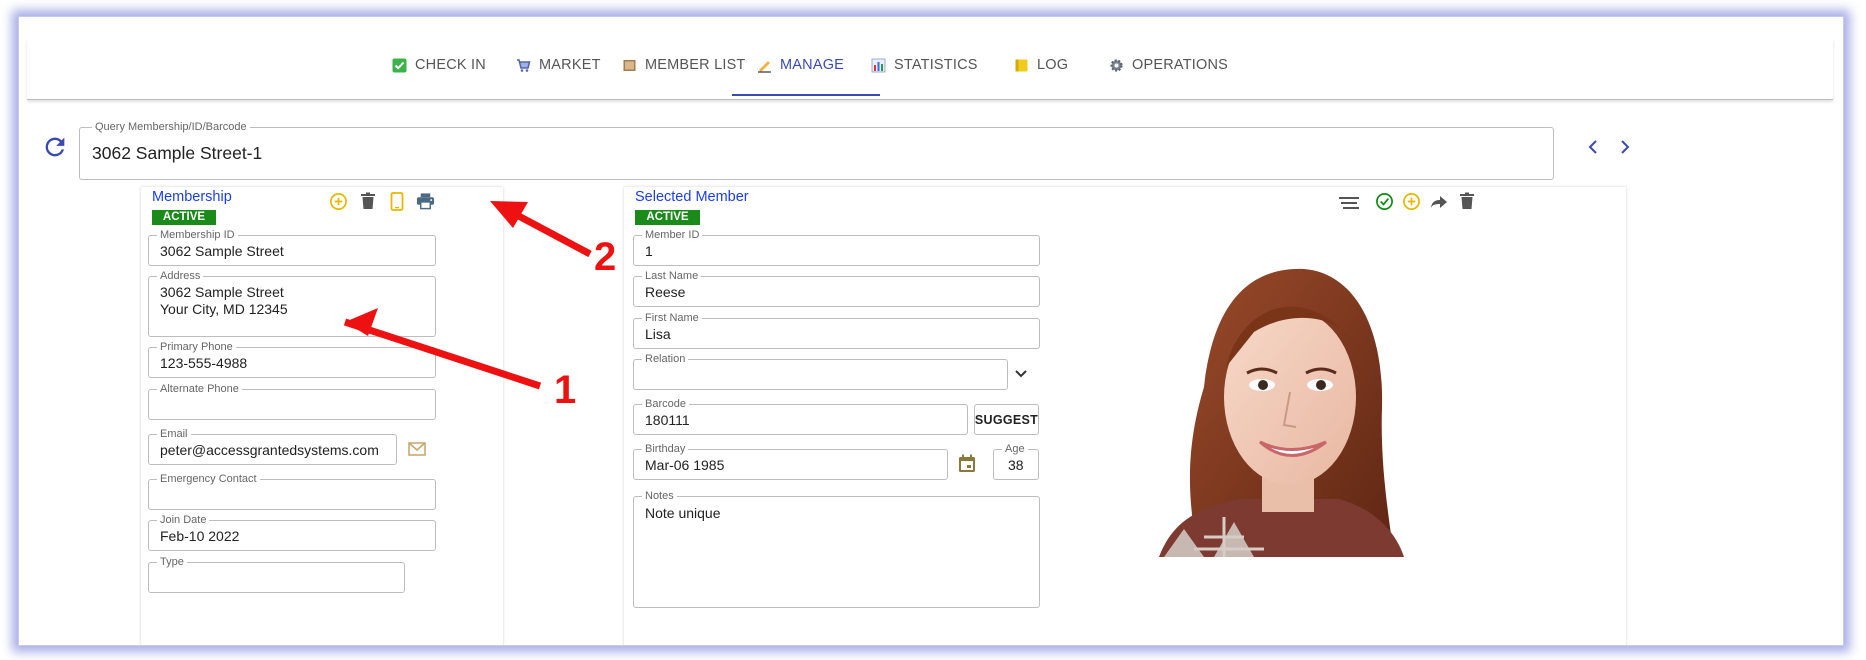 This screenshot has width=1866, height=660. I want to click on annotation-label-1: 1, so click(565, 390).